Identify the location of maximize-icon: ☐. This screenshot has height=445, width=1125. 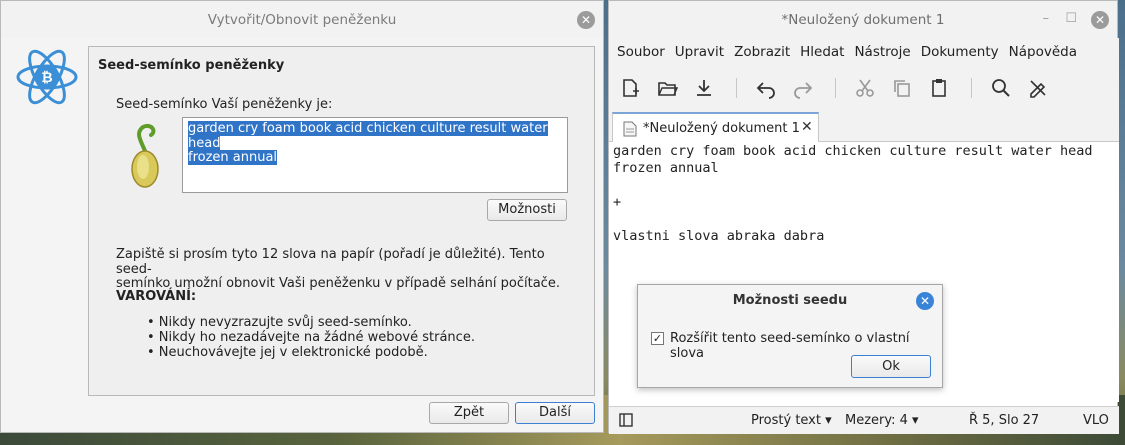
(1071, 18).